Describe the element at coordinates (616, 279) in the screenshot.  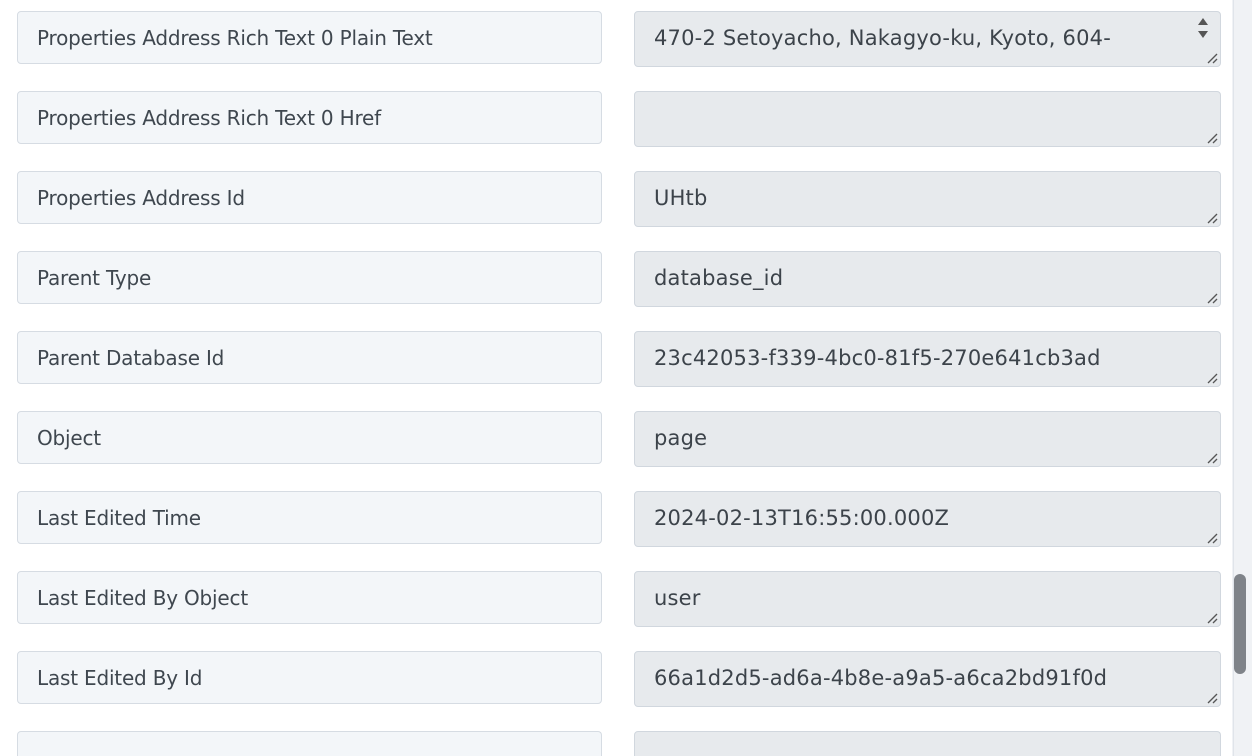
I see `mapping-row: Parent Type database_id` at that location.